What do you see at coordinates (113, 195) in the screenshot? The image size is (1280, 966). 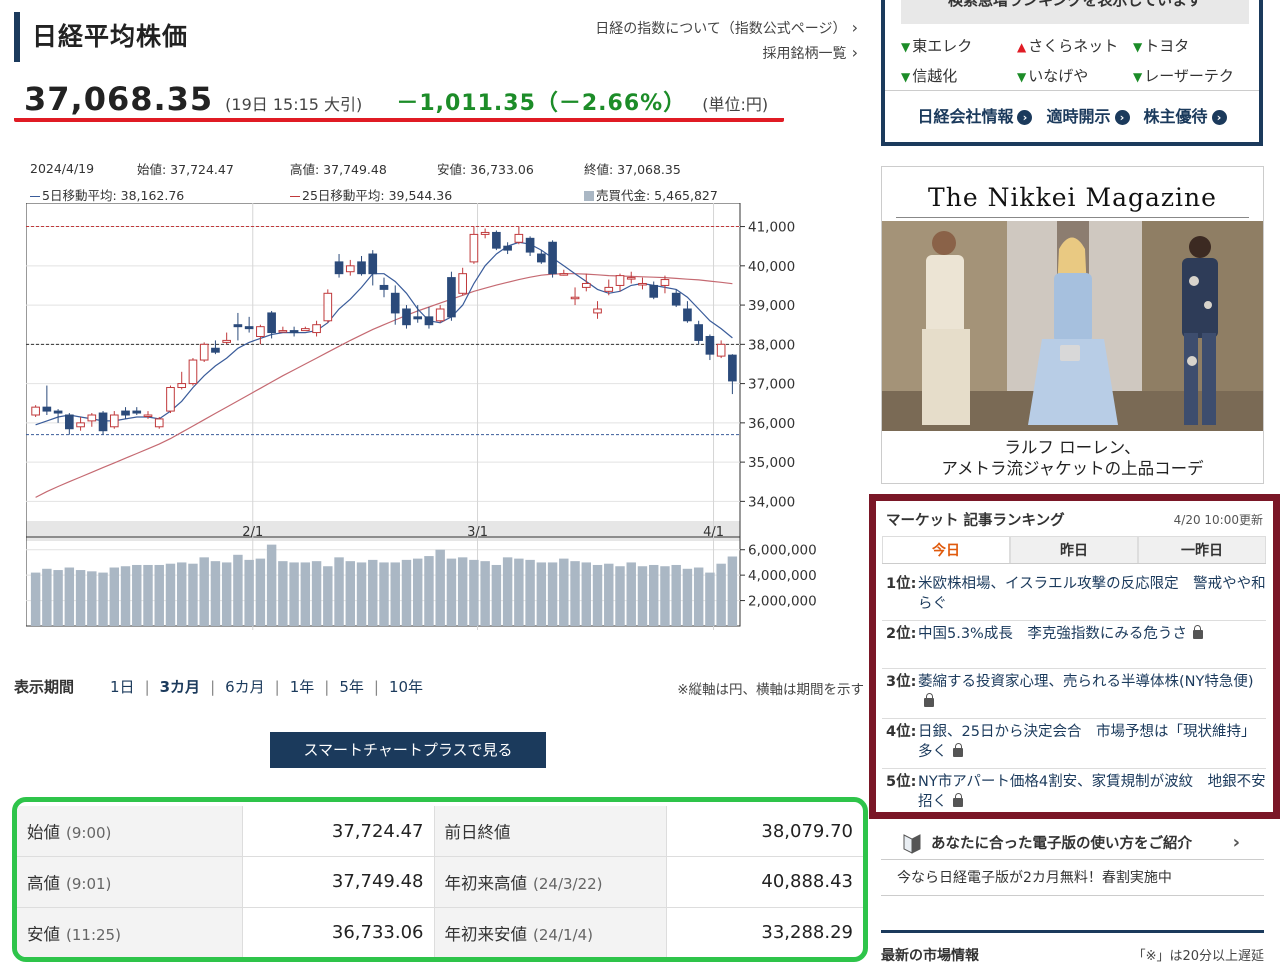 I see `legend-ma5: 5日移動平均: 38,162.76` at bounding box center [113, 195].